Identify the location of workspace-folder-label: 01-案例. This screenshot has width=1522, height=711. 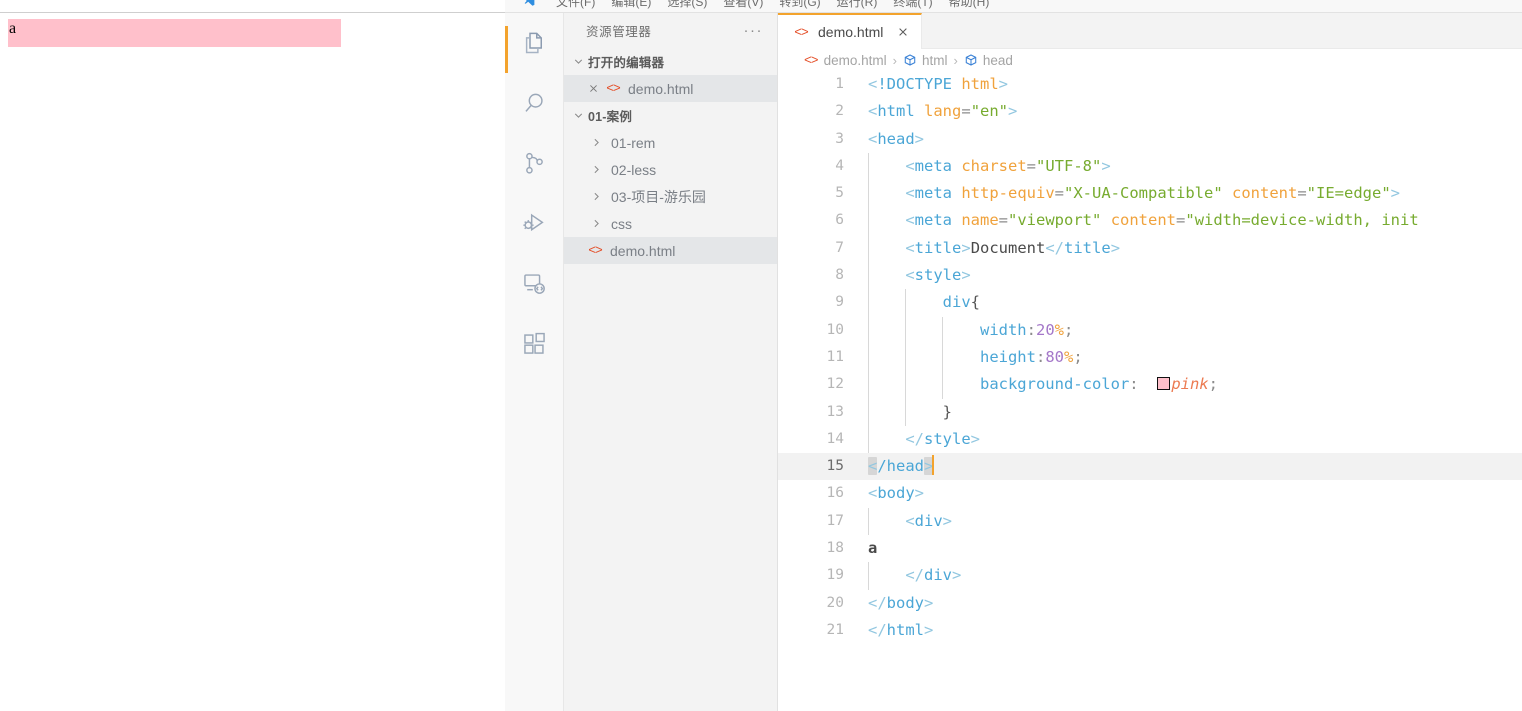
(610, 117).